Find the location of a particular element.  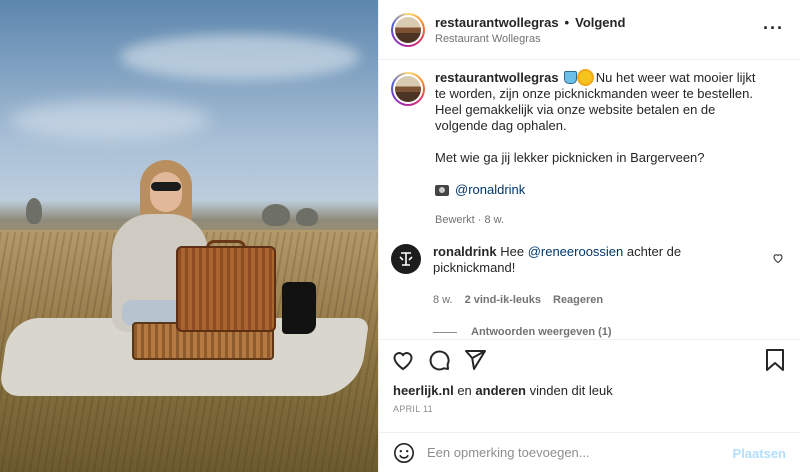

add-comment-bar: Plaatsen is located at coordinates (589, 452).